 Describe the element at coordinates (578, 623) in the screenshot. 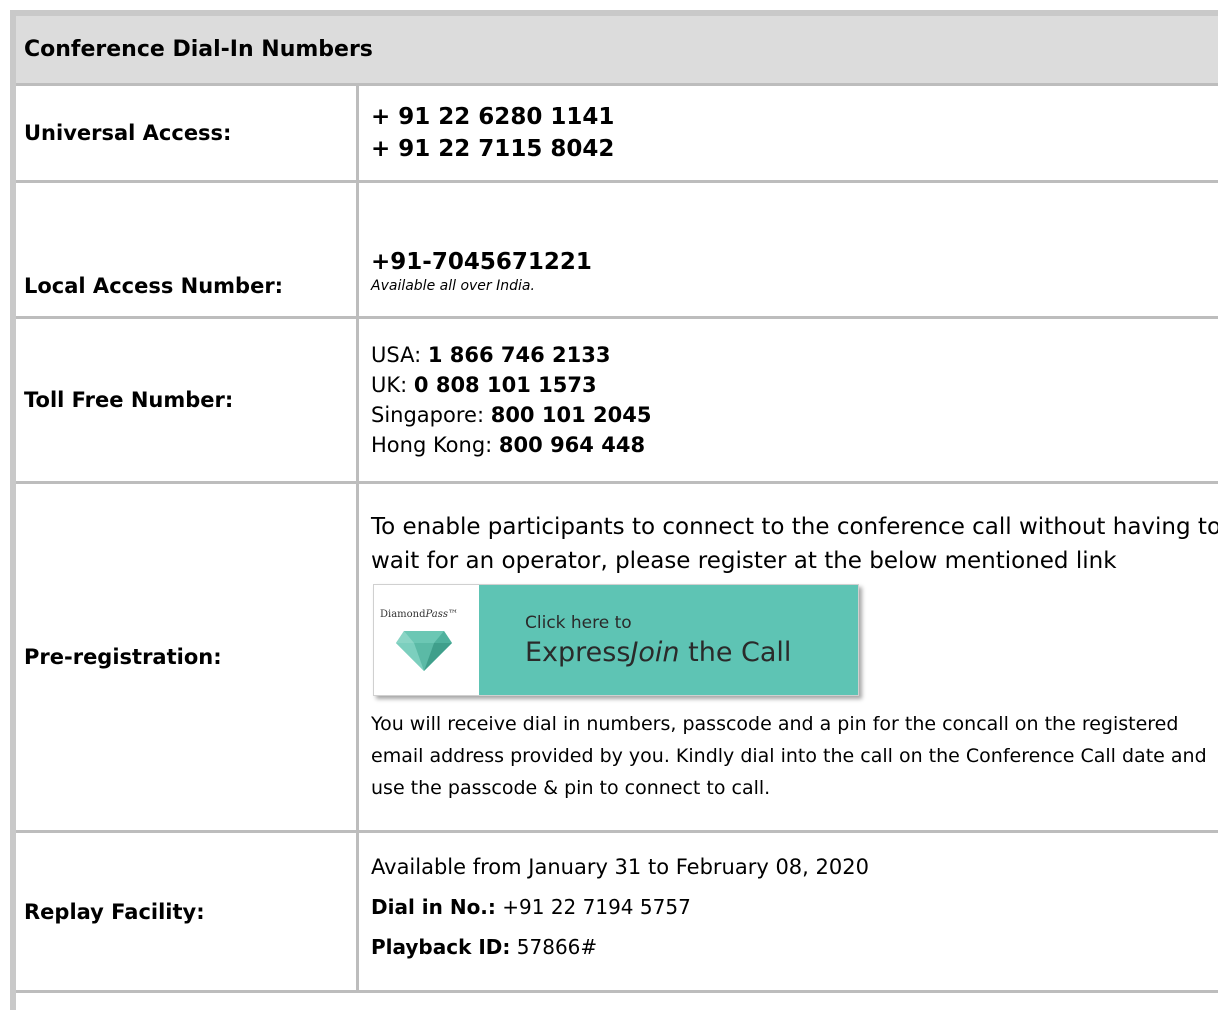

I see `badge-line-1: Click here to` at that location.